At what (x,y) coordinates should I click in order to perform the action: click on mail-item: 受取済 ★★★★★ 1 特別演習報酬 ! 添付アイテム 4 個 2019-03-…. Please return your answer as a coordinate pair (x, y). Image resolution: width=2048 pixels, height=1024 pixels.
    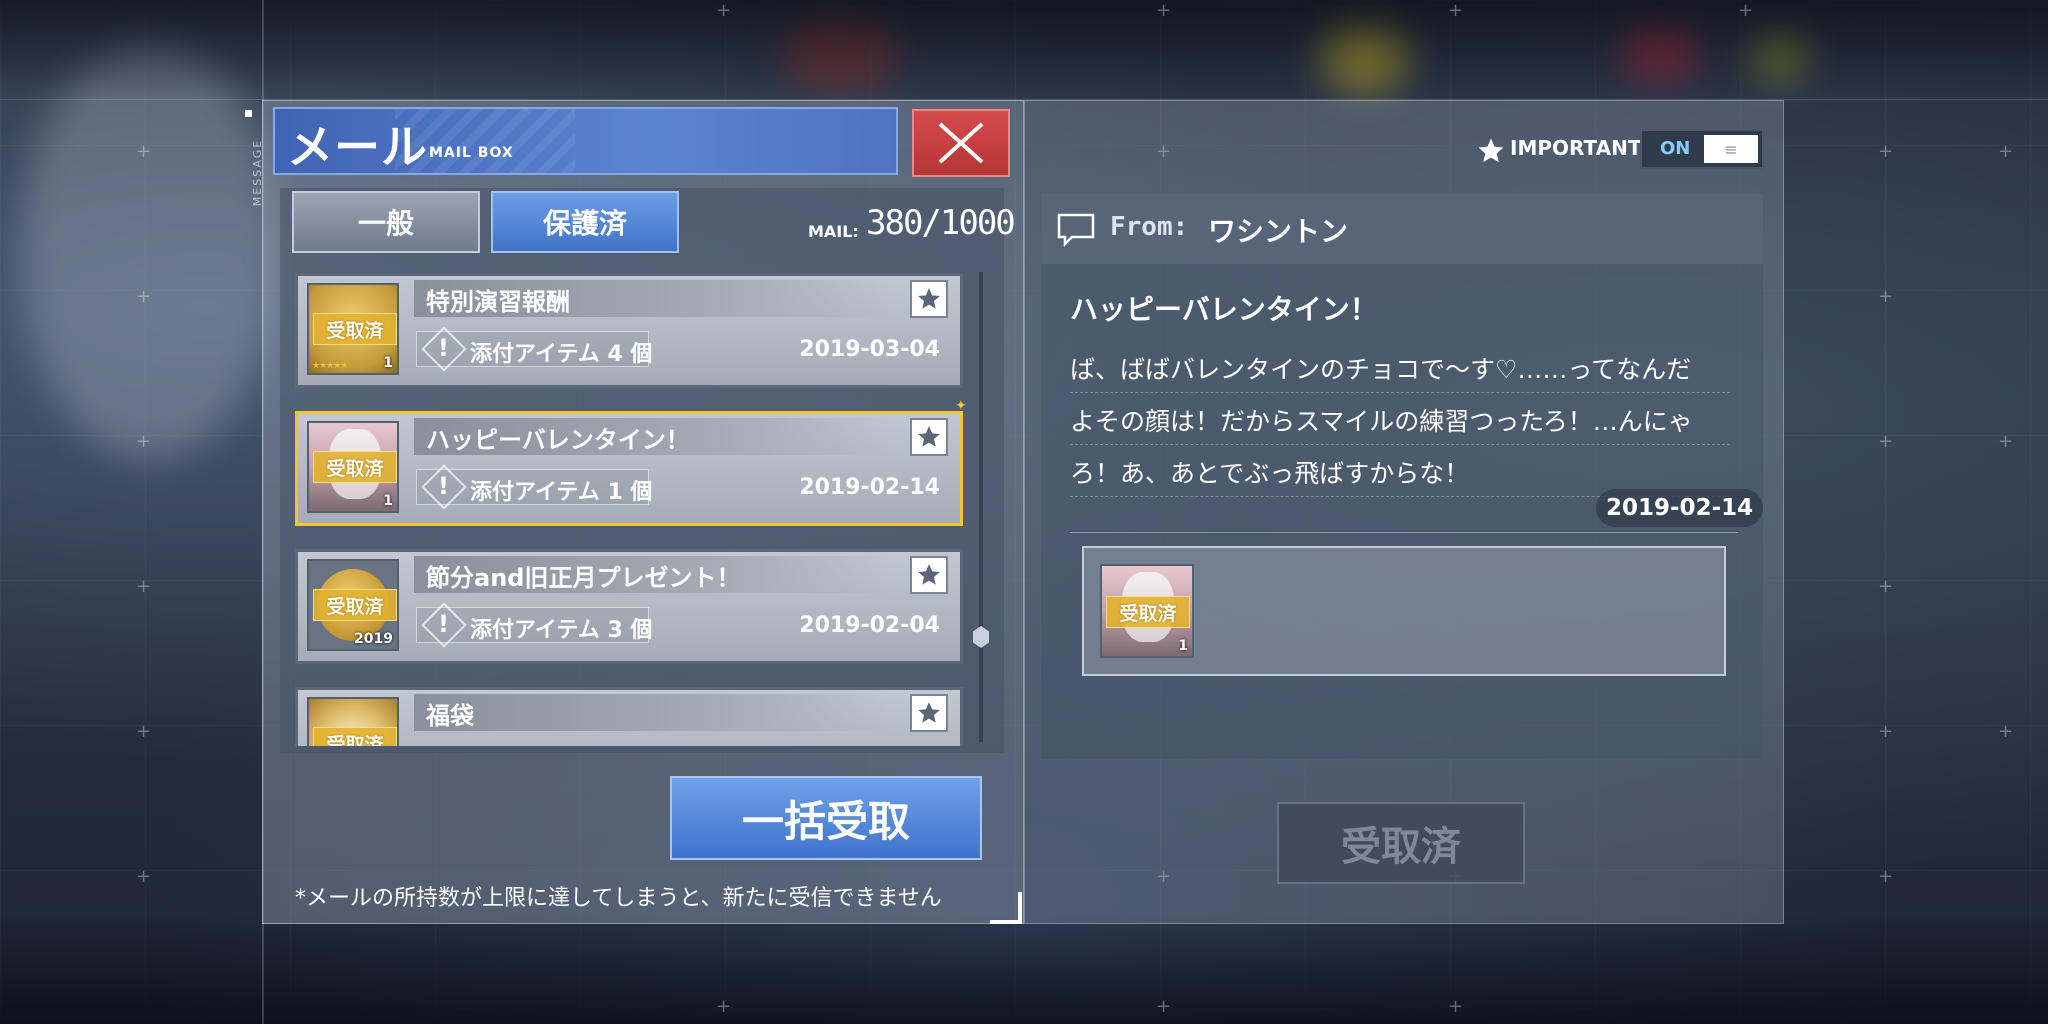
    Looking at the image, I should click on (629, 330).